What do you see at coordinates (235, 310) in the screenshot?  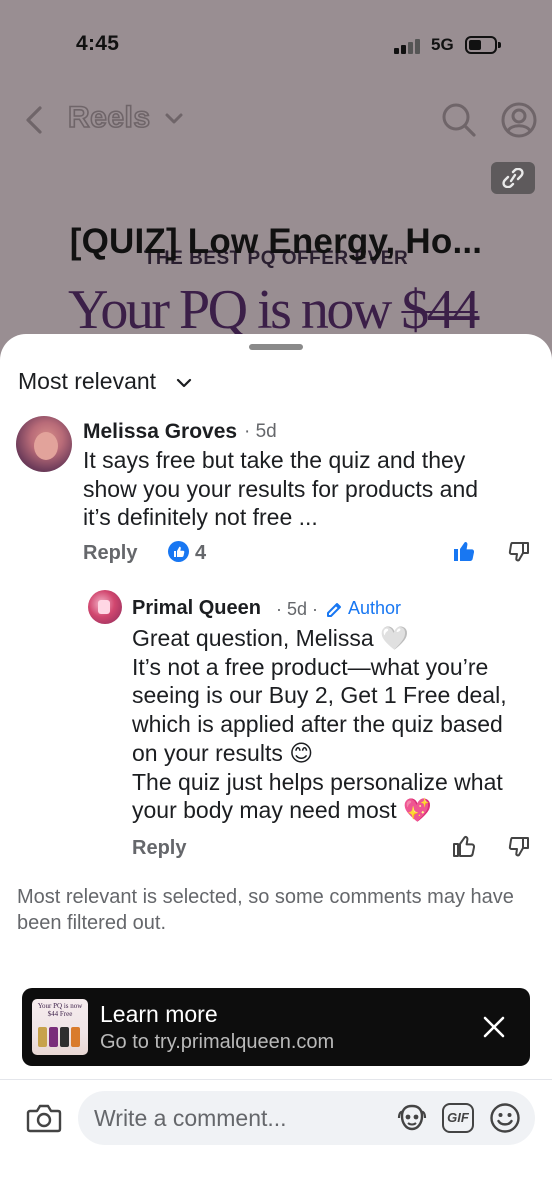 I see `ad-price-prefix: Your PQ is now` at bounding box center [235, 310].